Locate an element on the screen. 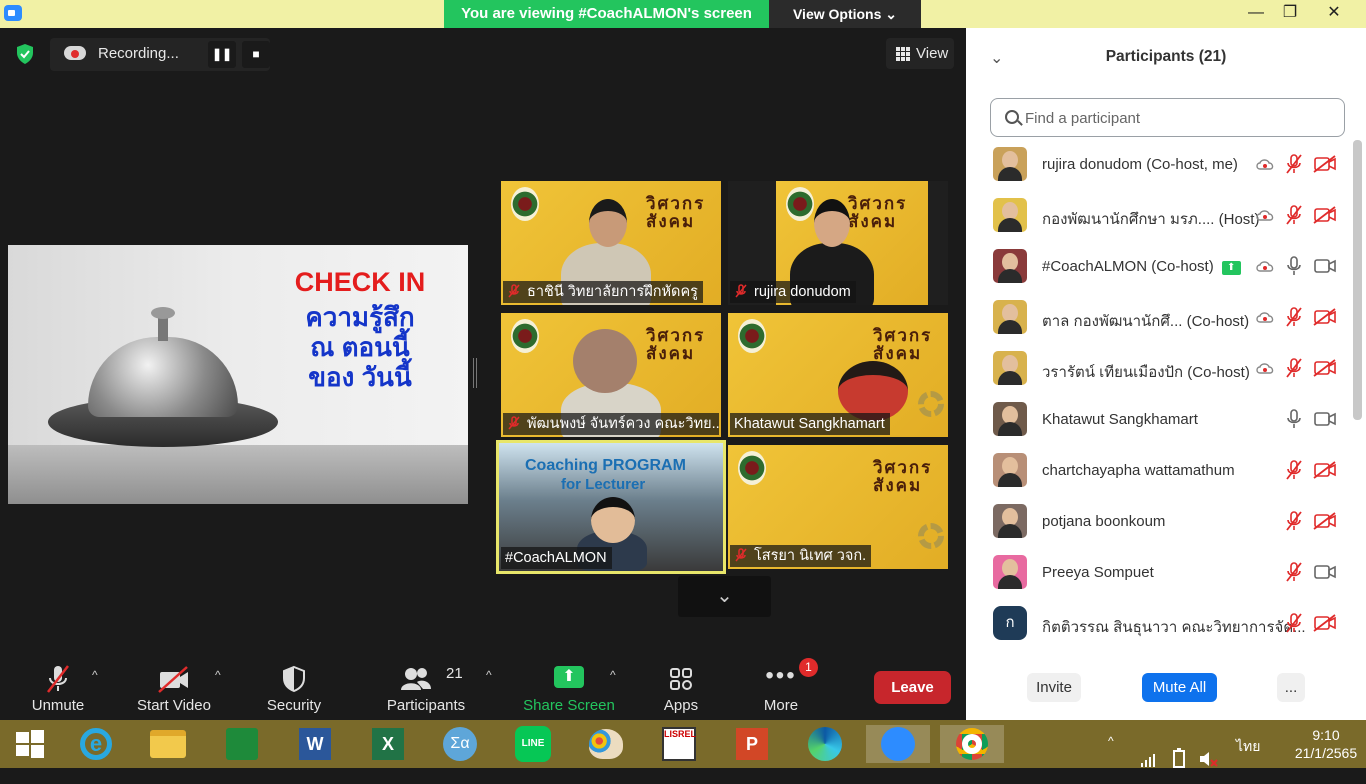 The height and width of the screenshot is (784, 1366). participants-icon is located at coordinates (416, 679).